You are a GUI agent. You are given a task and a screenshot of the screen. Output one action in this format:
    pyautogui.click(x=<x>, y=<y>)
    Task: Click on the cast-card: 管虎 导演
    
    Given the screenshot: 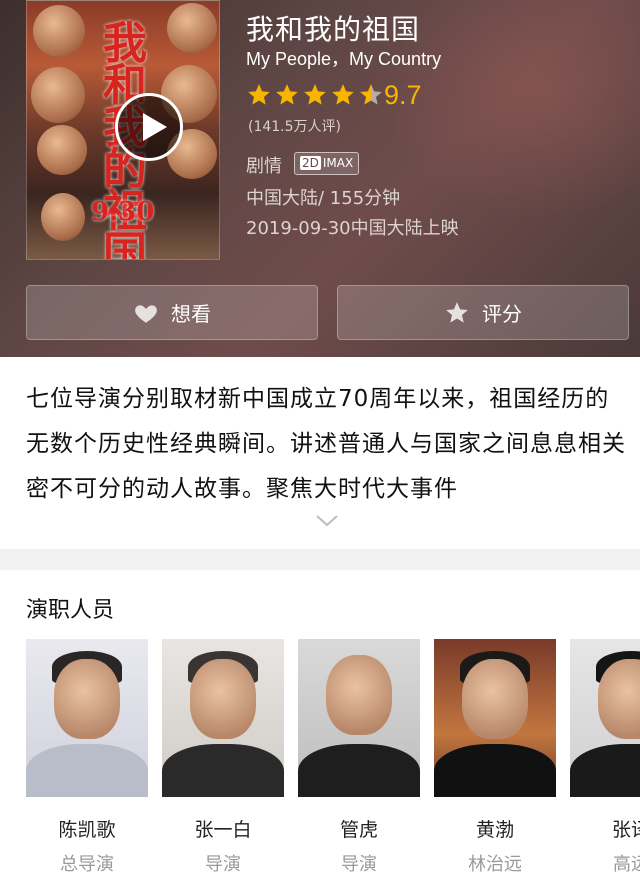 What is the action you would take?
    pyautogui.click(x=359, y=757)
    